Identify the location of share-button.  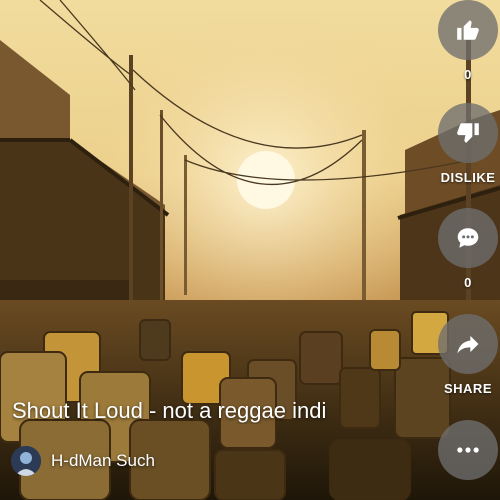
(468, 344).